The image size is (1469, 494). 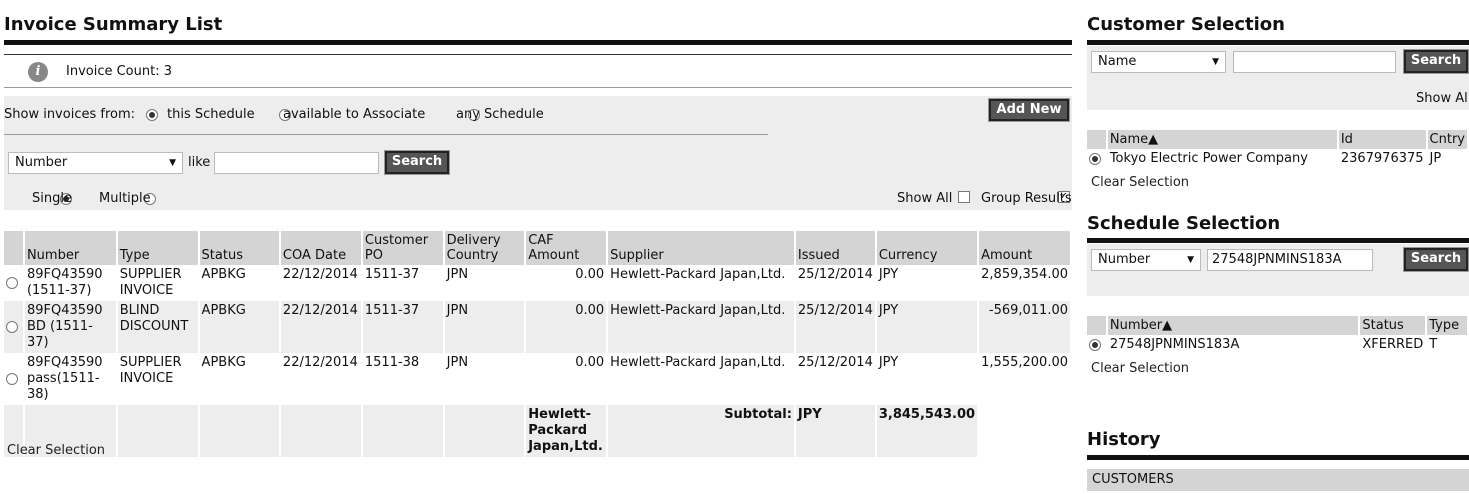 What do you see at coordinates (925, 198) in the screenshot?
I see `show-all-label: Show All` at bounding box center [925, 198].